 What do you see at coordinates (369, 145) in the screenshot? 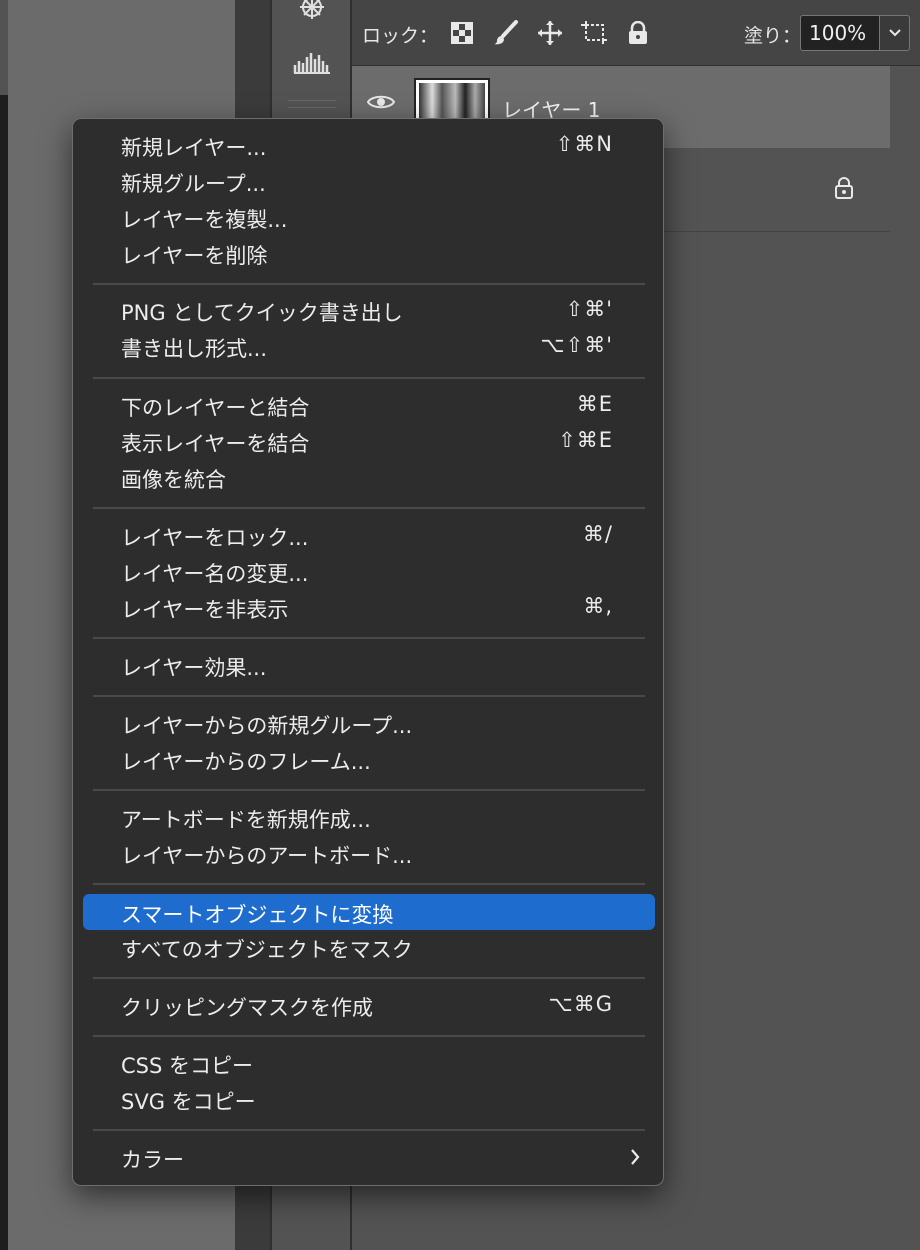
I see `menu-item-new-layer: 新規レイヤー... ⇧⌘N` at bounding box center [369, 145].